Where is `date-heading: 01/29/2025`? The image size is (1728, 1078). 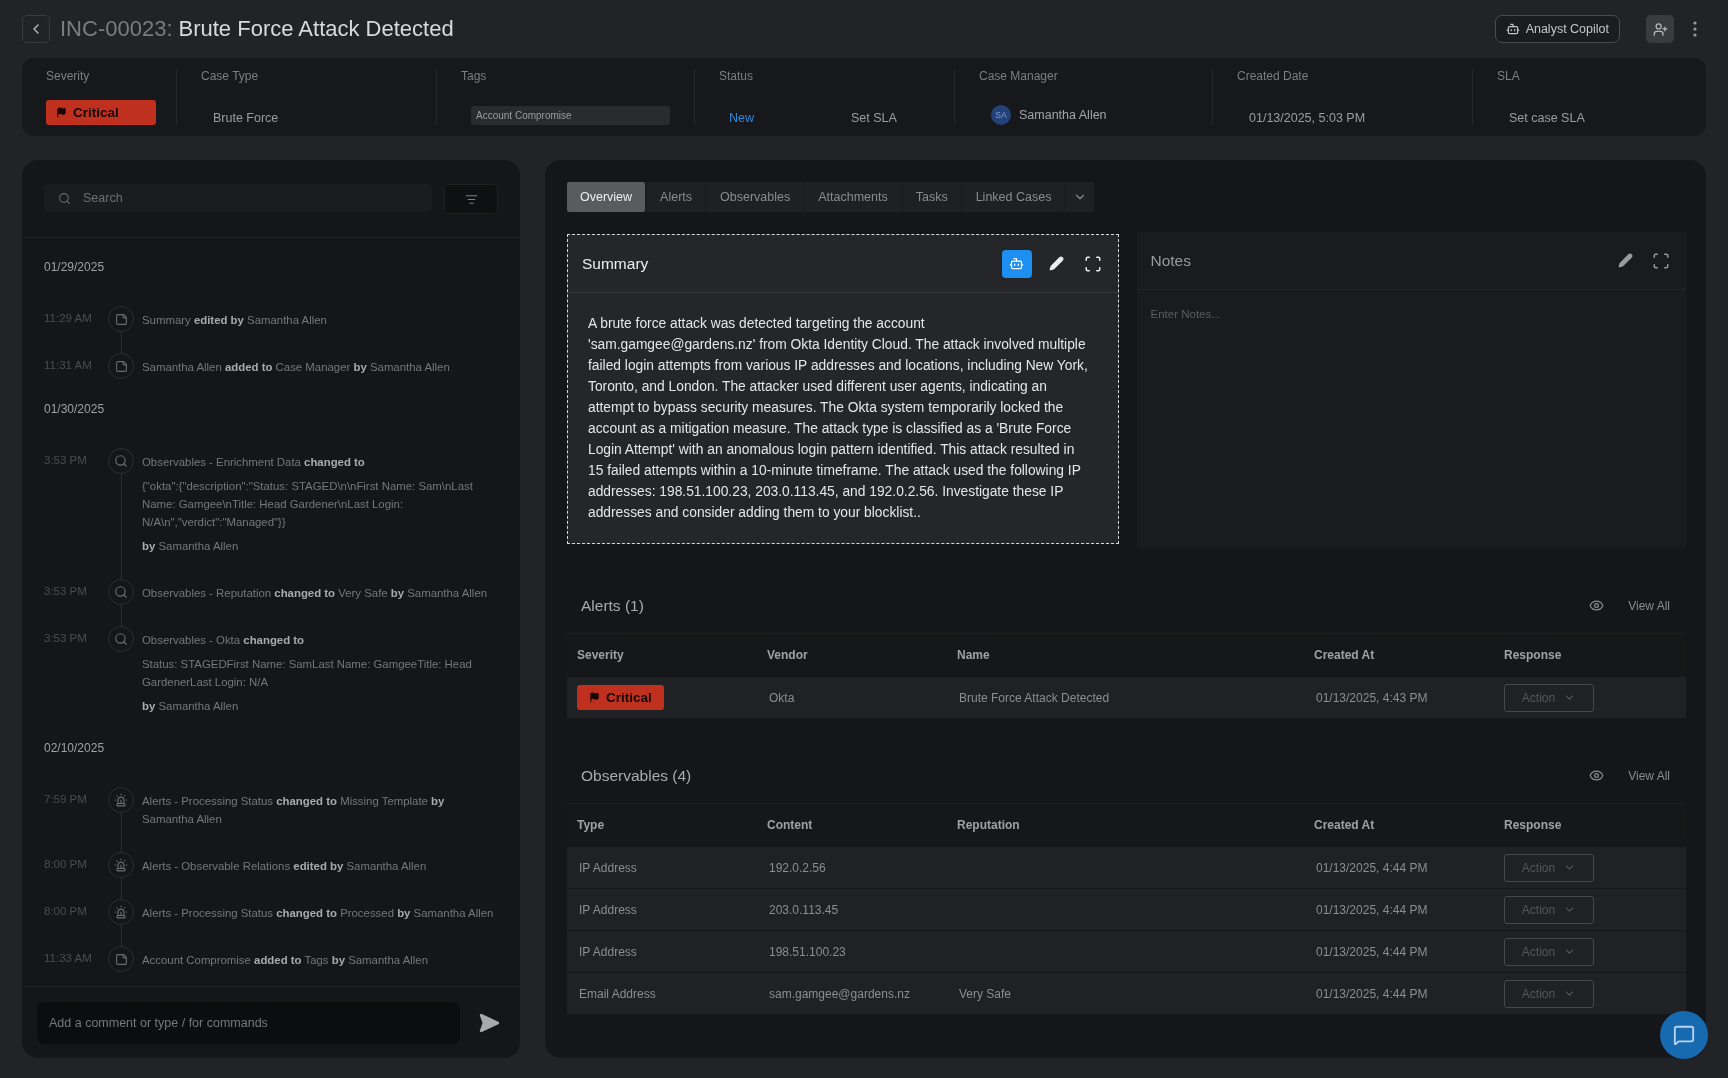 date-heading: 01/29/2025 is located at coordinates (75, 267).